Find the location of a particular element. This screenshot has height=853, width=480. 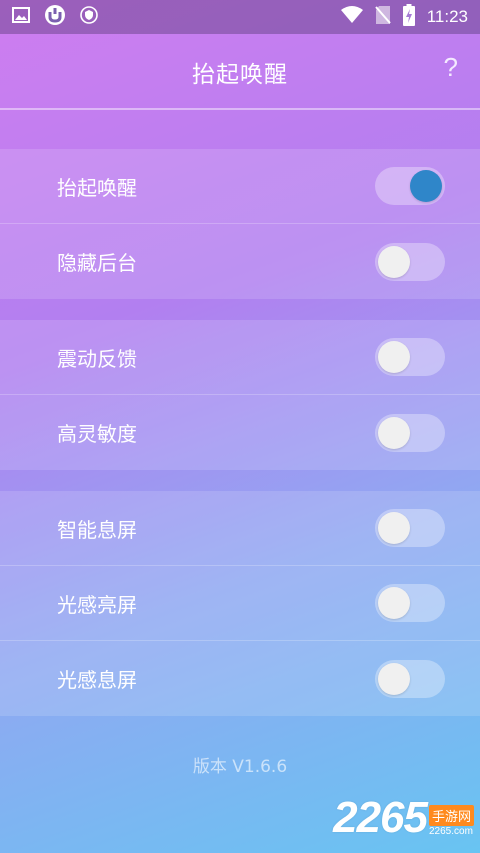

page-title: 抬起唤醒 is located at coordinates (240, 75).